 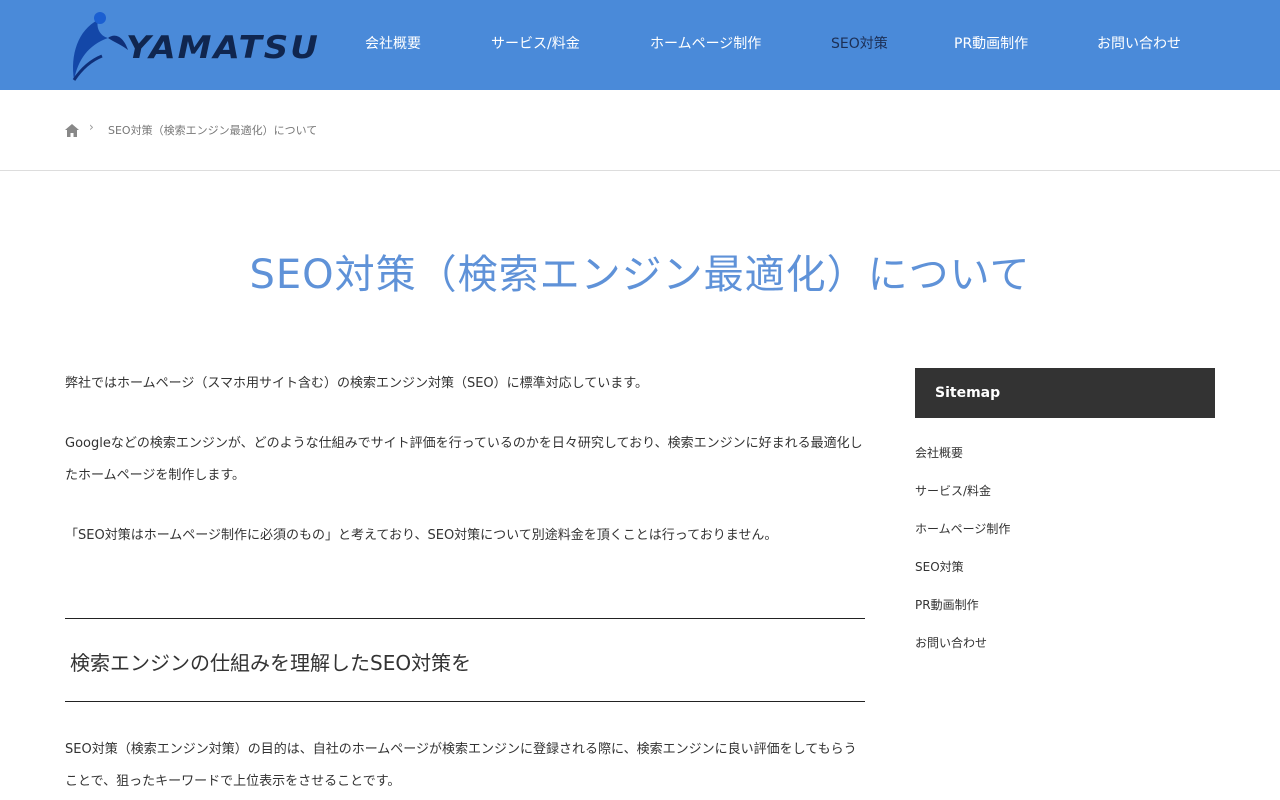 I want to click on section-heading-block: 検索エンジンの仕組みを理解したSEO対策を, so click(x=465, y=660).